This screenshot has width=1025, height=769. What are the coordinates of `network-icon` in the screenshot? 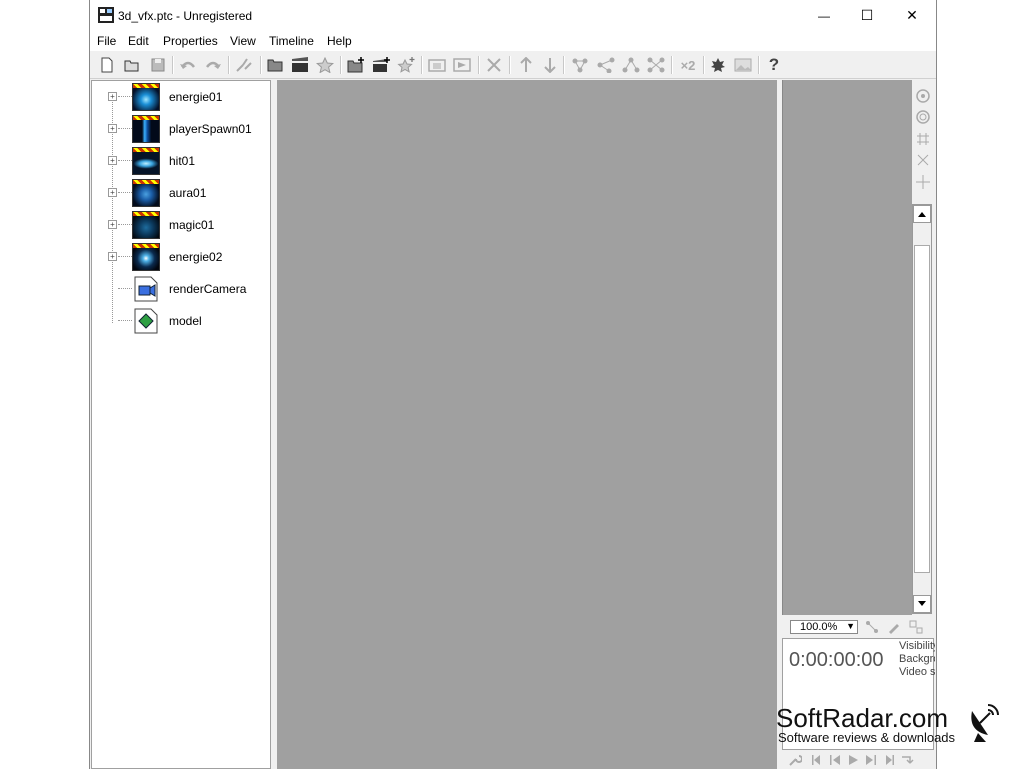 It's located at (872, 627).